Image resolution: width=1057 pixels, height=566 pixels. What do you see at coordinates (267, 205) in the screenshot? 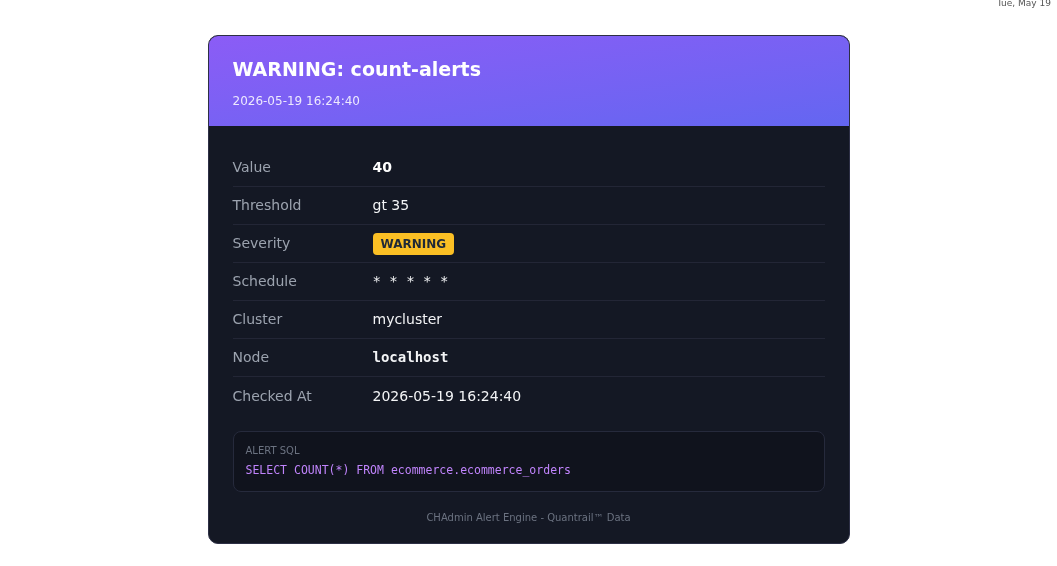
I see `detail-label: Threshold` at bounding box center [267, 205].